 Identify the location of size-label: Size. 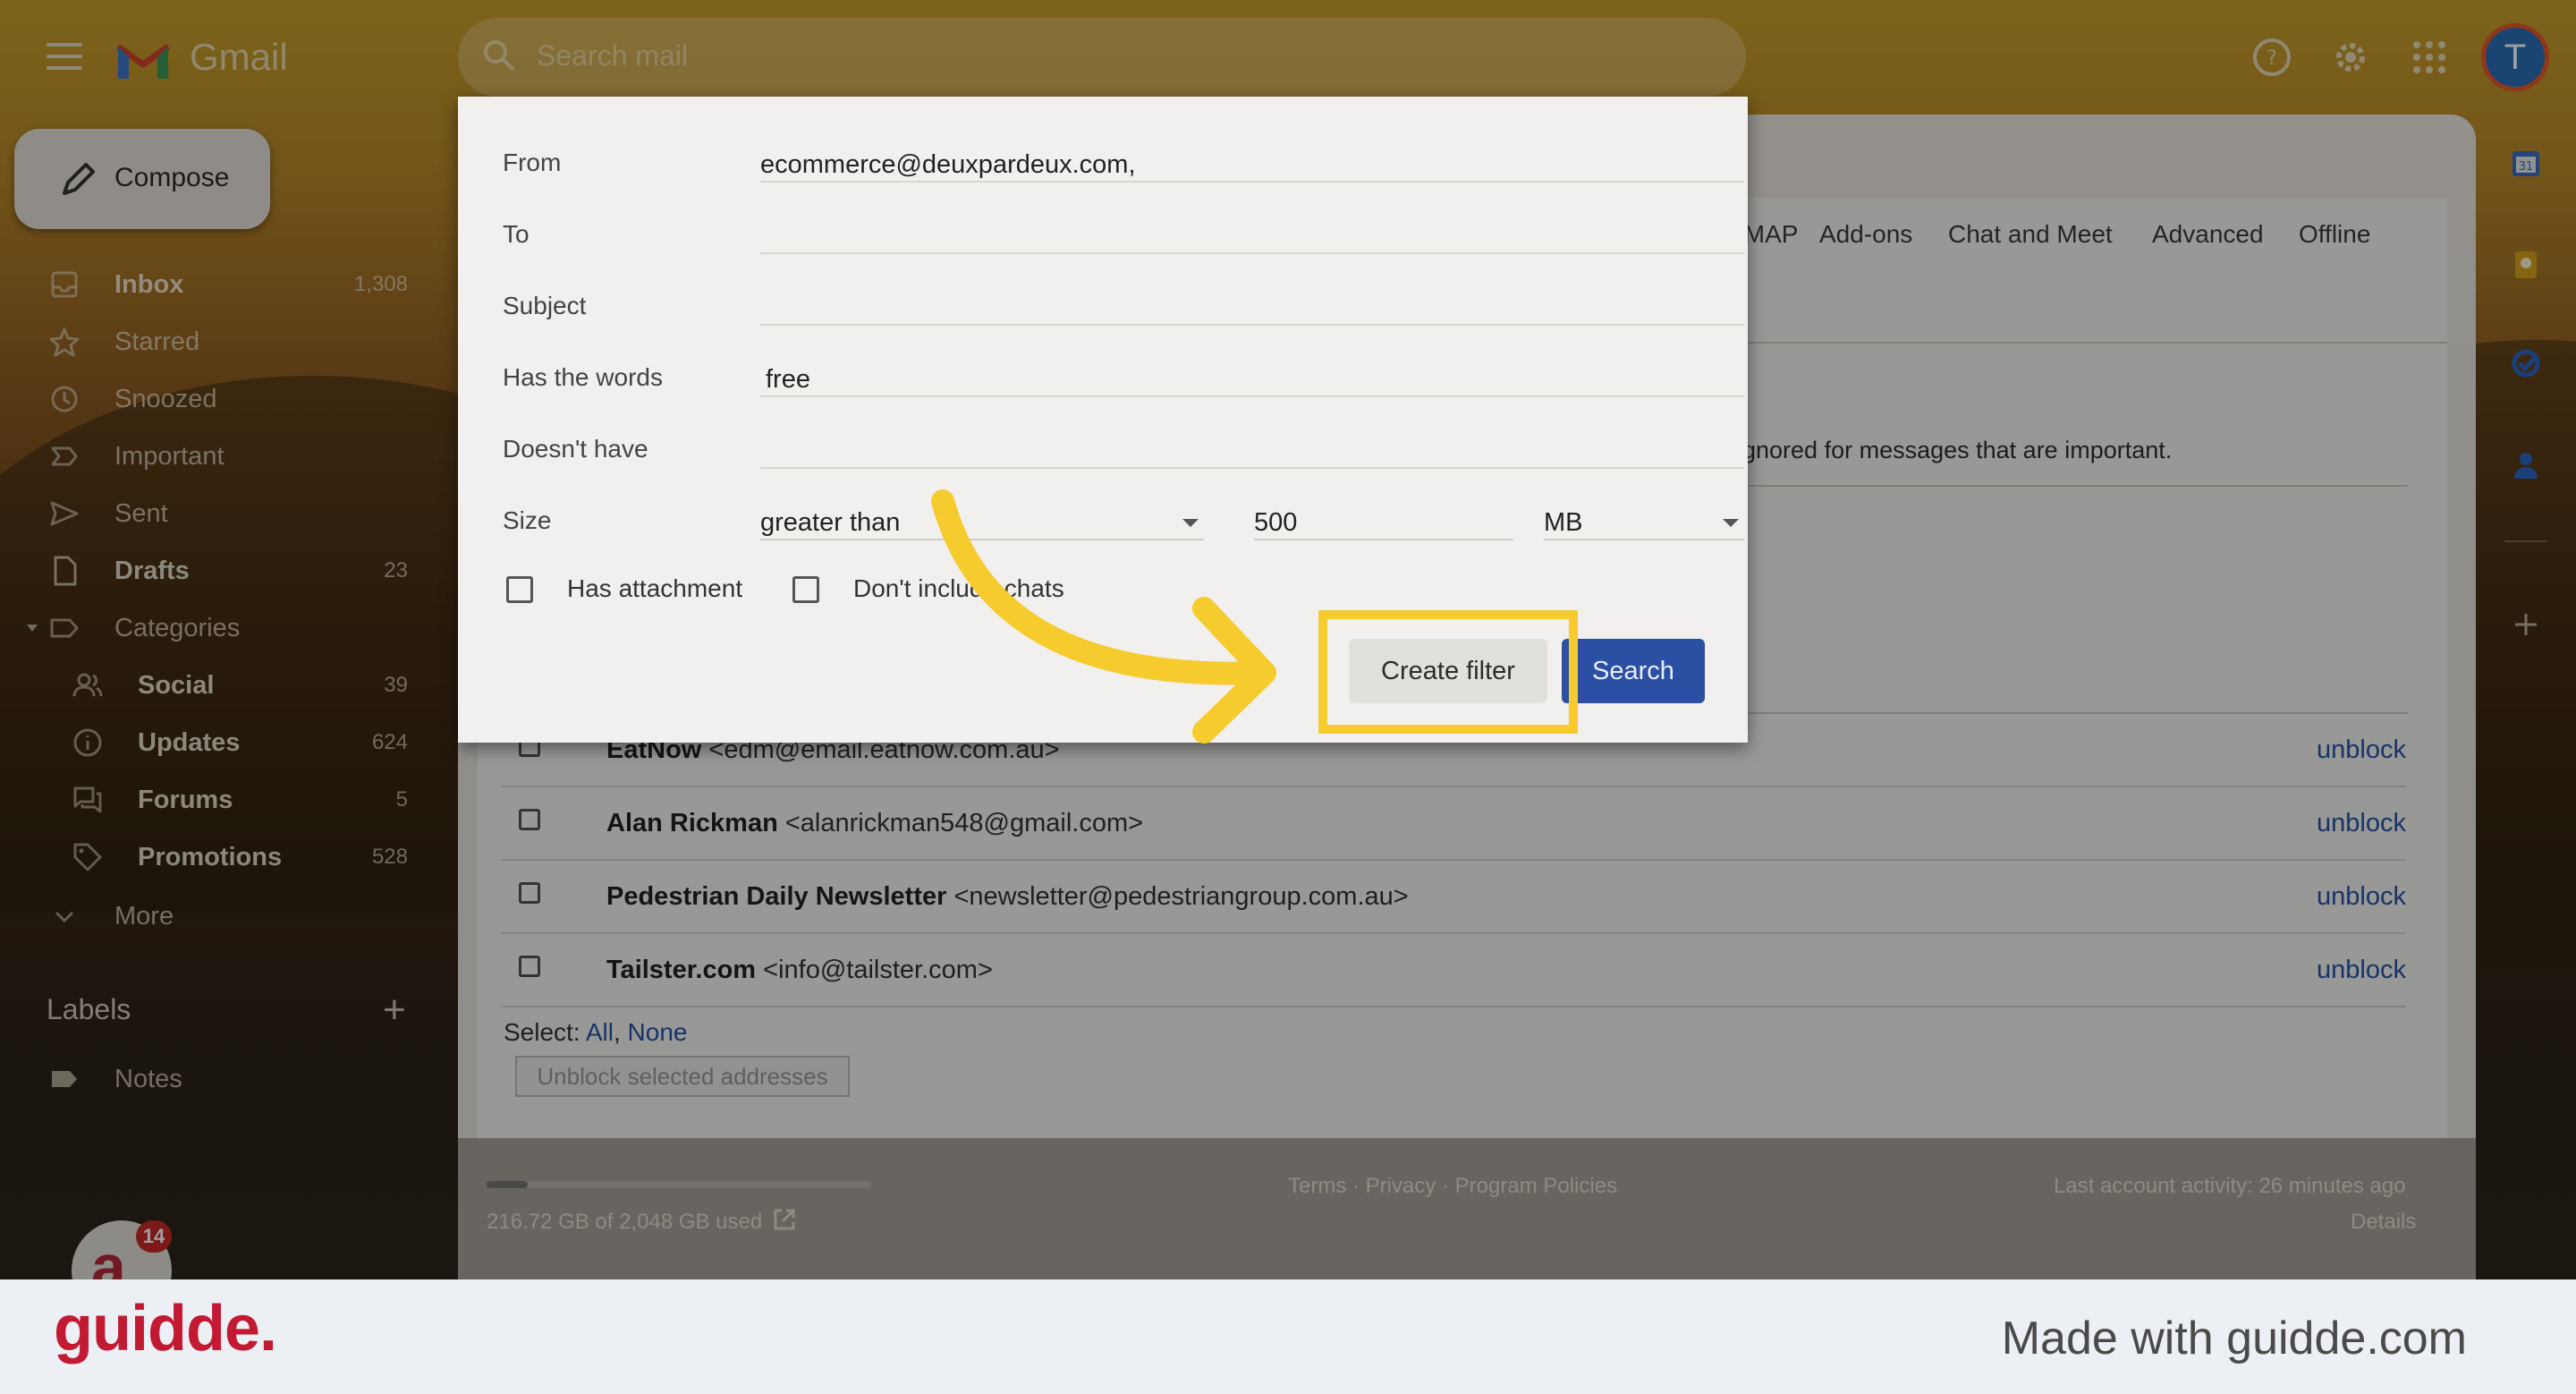
(527, 520).